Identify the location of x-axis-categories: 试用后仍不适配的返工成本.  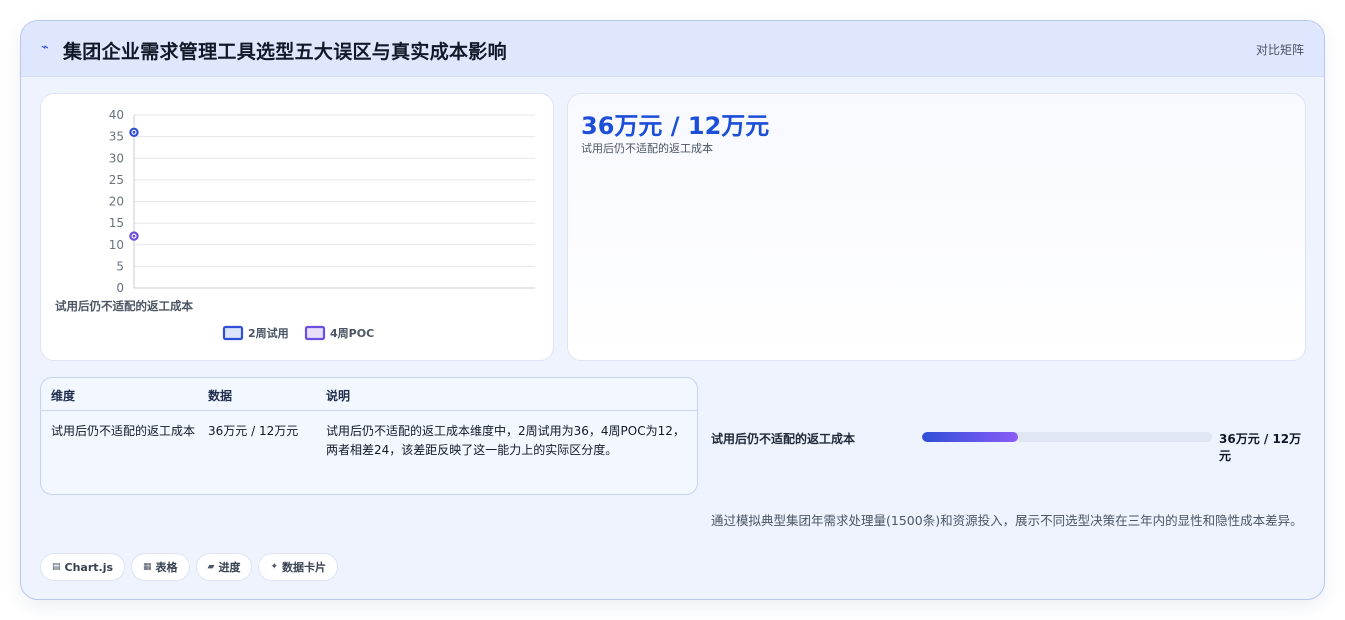
(124, 306).